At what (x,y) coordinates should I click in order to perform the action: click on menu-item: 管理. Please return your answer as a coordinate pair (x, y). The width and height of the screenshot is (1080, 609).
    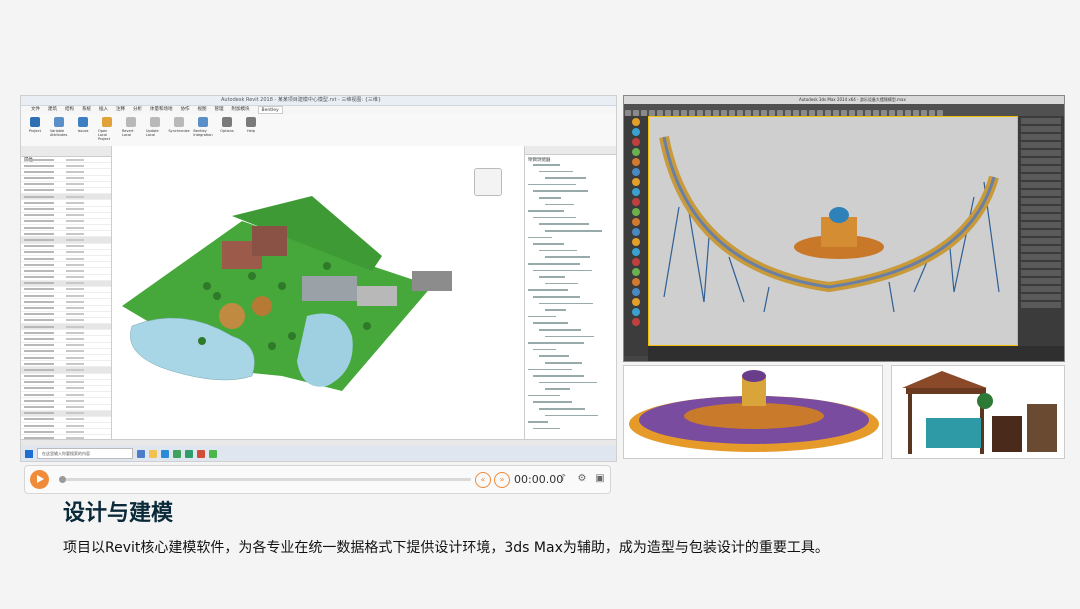
    Looking at the image, I should click on (219, 110).